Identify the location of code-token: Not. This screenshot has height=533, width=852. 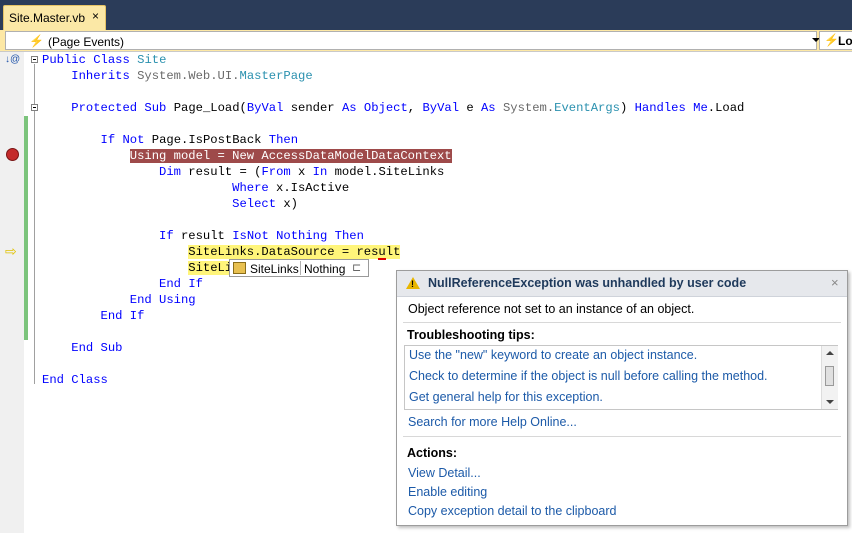
(133, 140).